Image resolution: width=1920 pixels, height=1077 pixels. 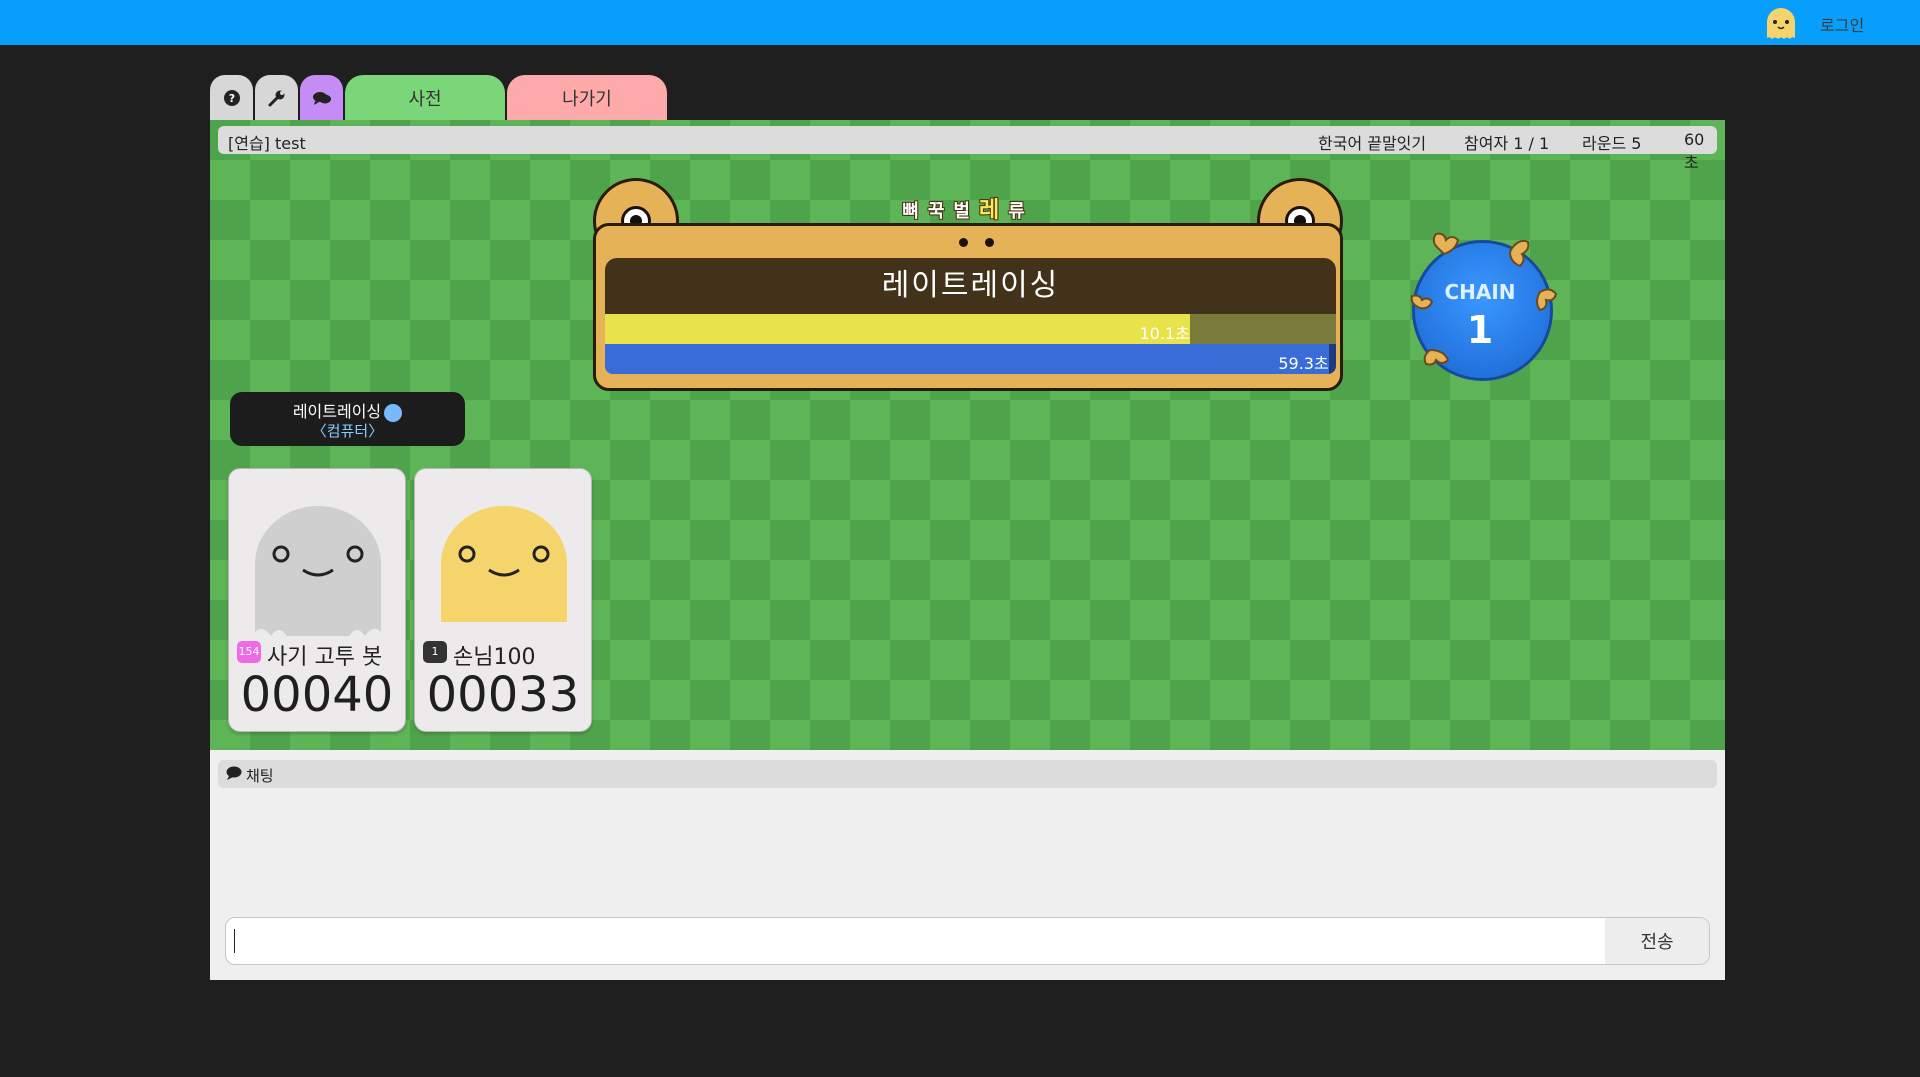 I want to click on turn-timer-fill, so click(x=897, y=329).